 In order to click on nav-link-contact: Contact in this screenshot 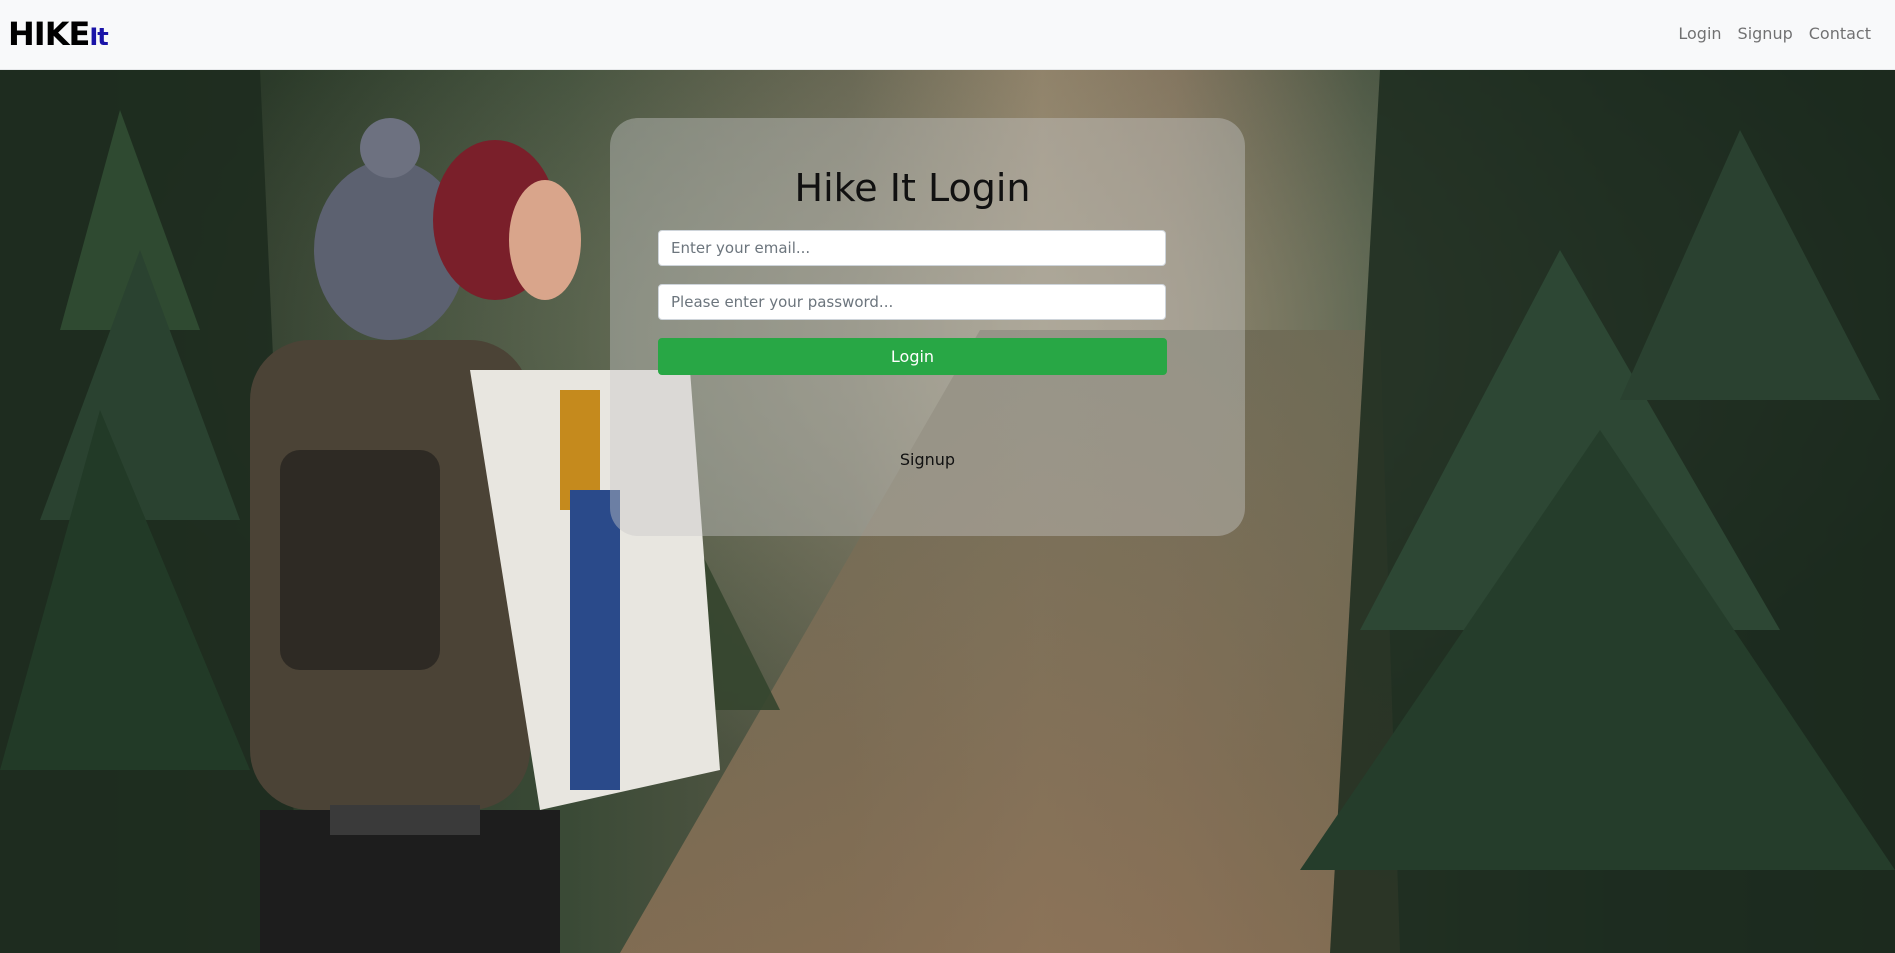, I will do `click(1840, 34)`.